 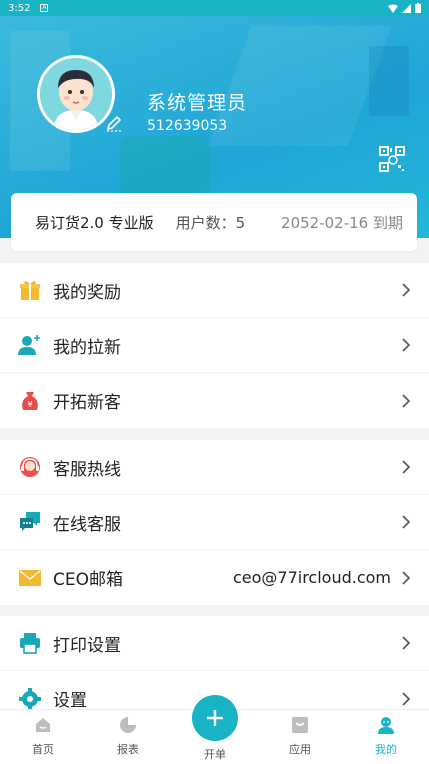 I want to click on user-add-icon, so click(x=30, y=345).